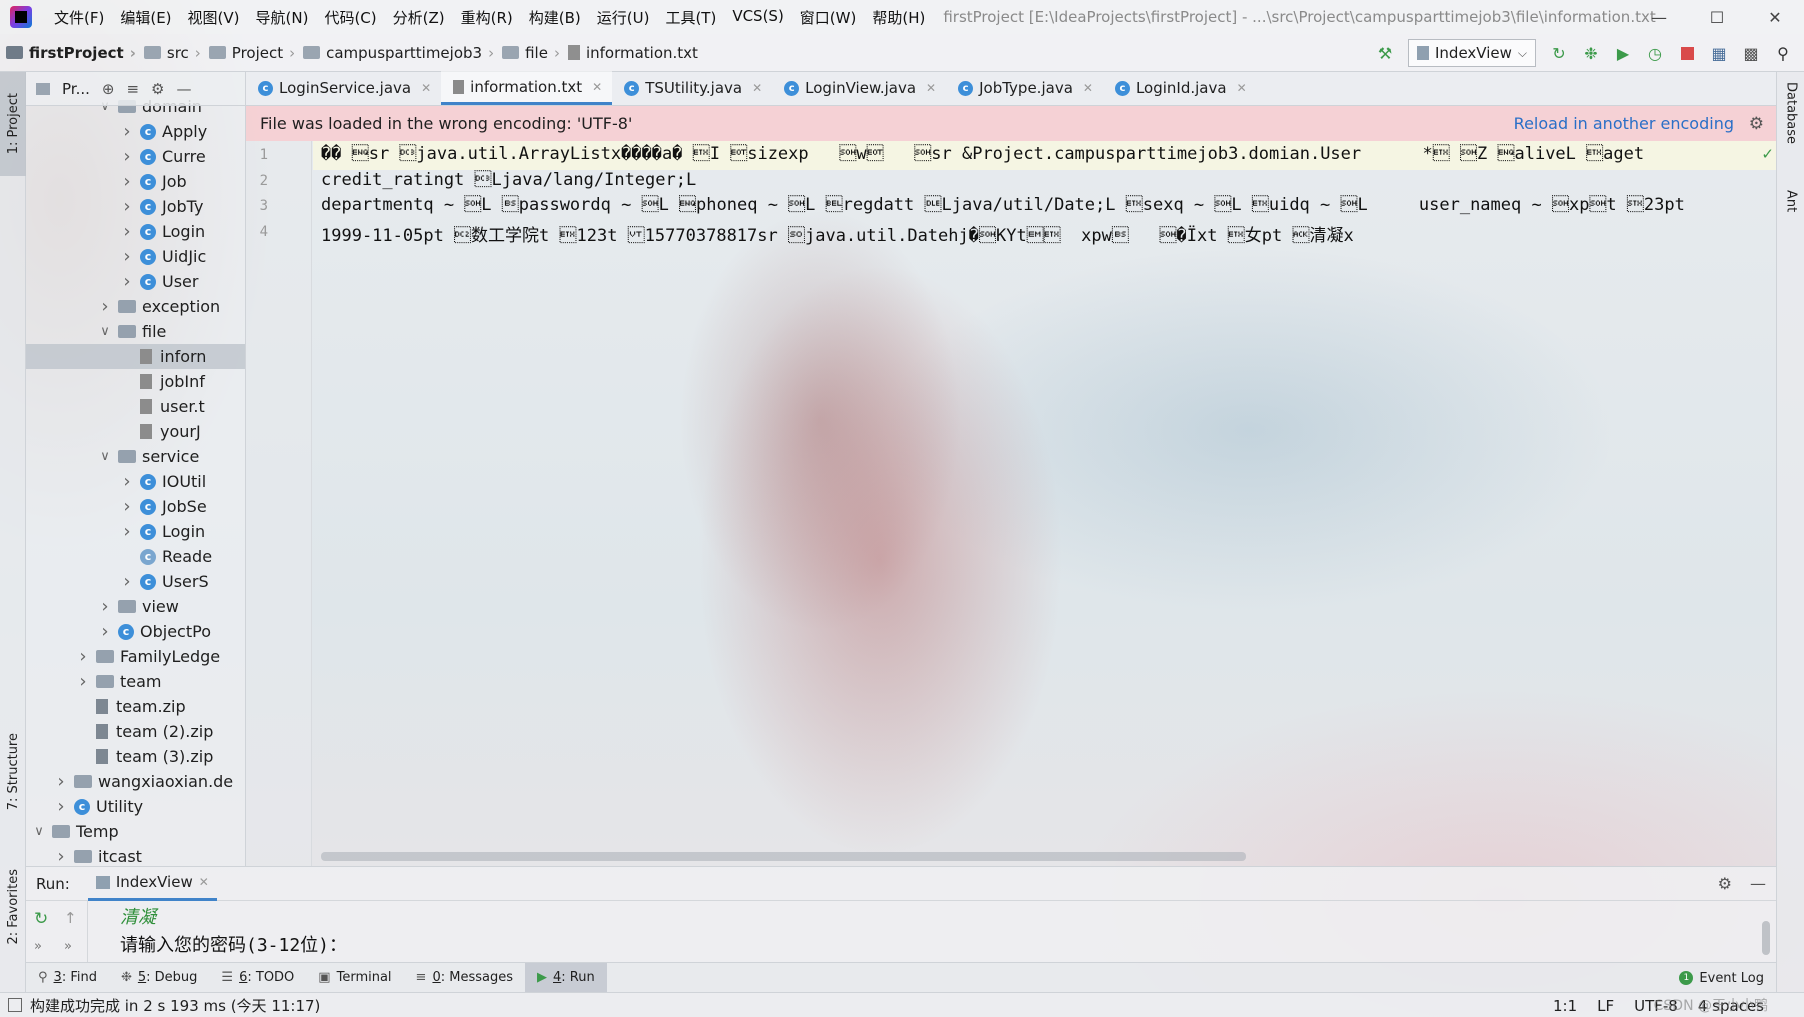 This screenshot has height=1017, width=1804. I want to click on run-config-select: IndexView ⌵, so click(1472, 53).